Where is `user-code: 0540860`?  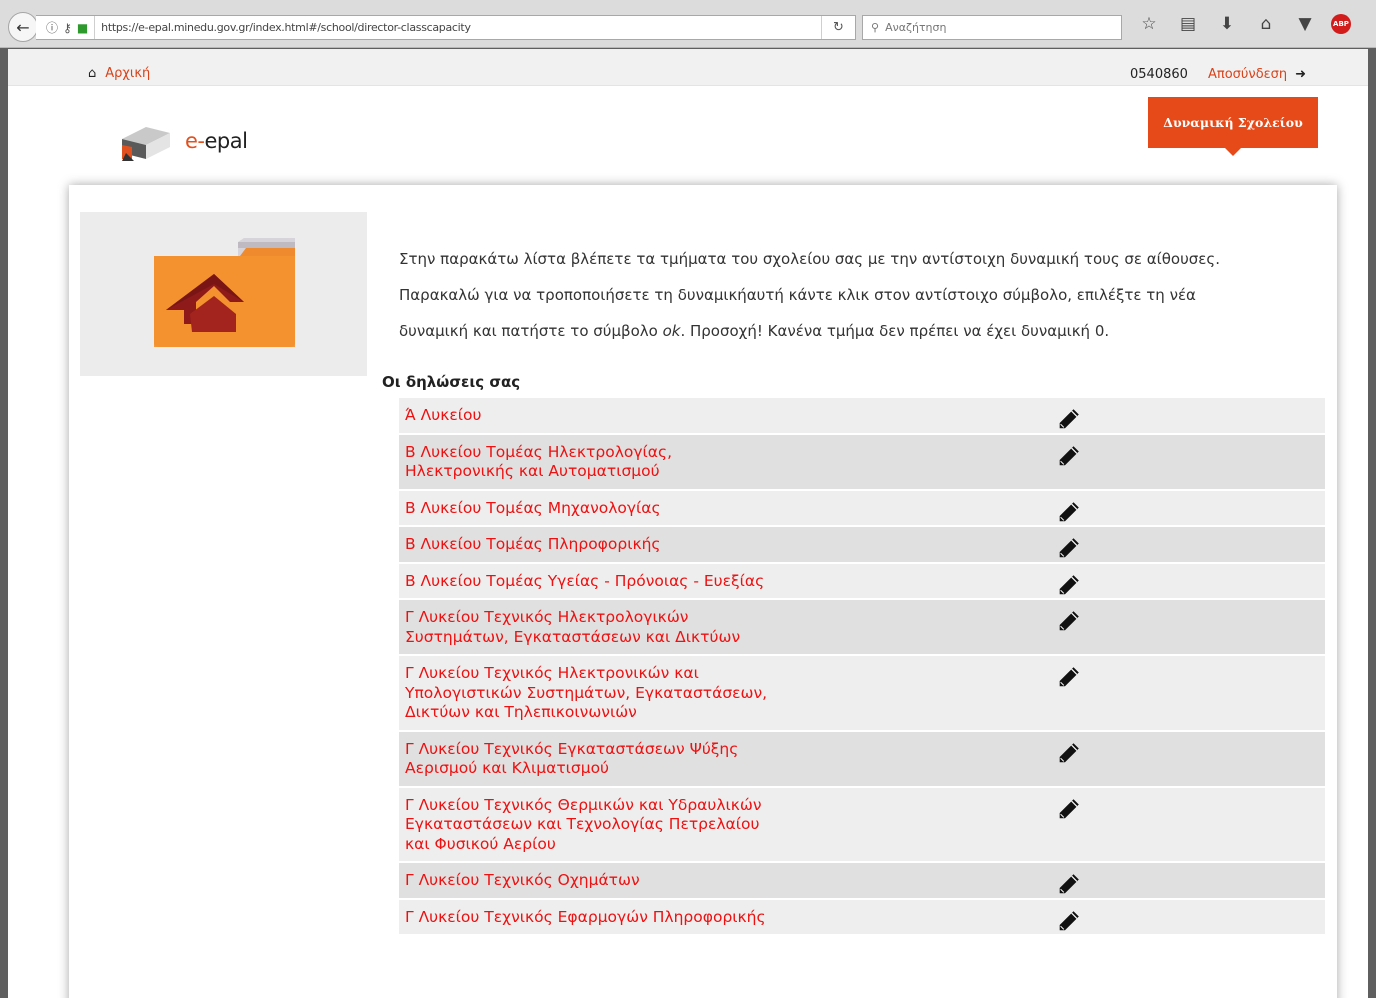 user-code: 0540860 is located at coordinates (1159, 74).